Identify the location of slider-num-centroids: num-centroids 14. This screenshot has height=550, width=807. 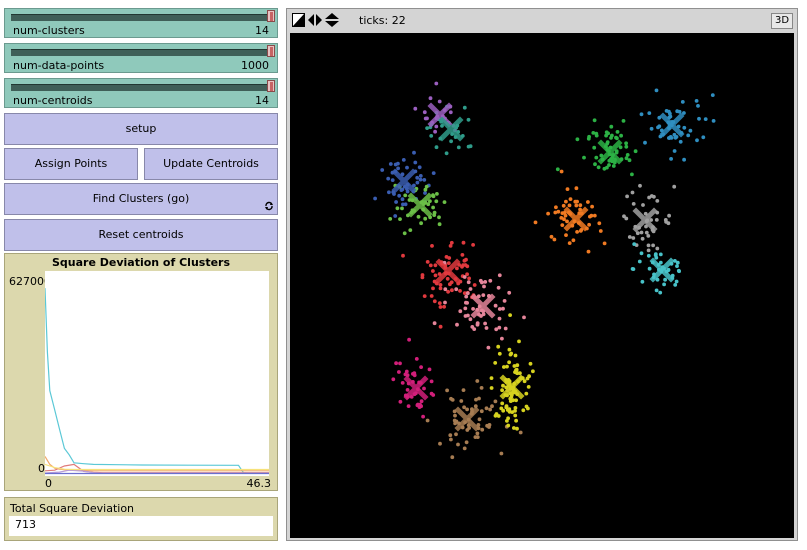
(141, 93).